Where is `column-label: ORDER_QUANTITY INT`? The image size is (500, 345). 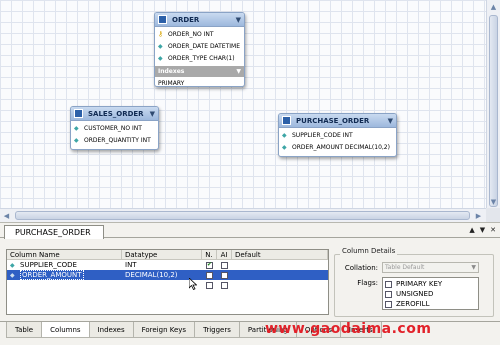
column-label: ORDER_QUANTITY INT is located at coordinates (117, 140).